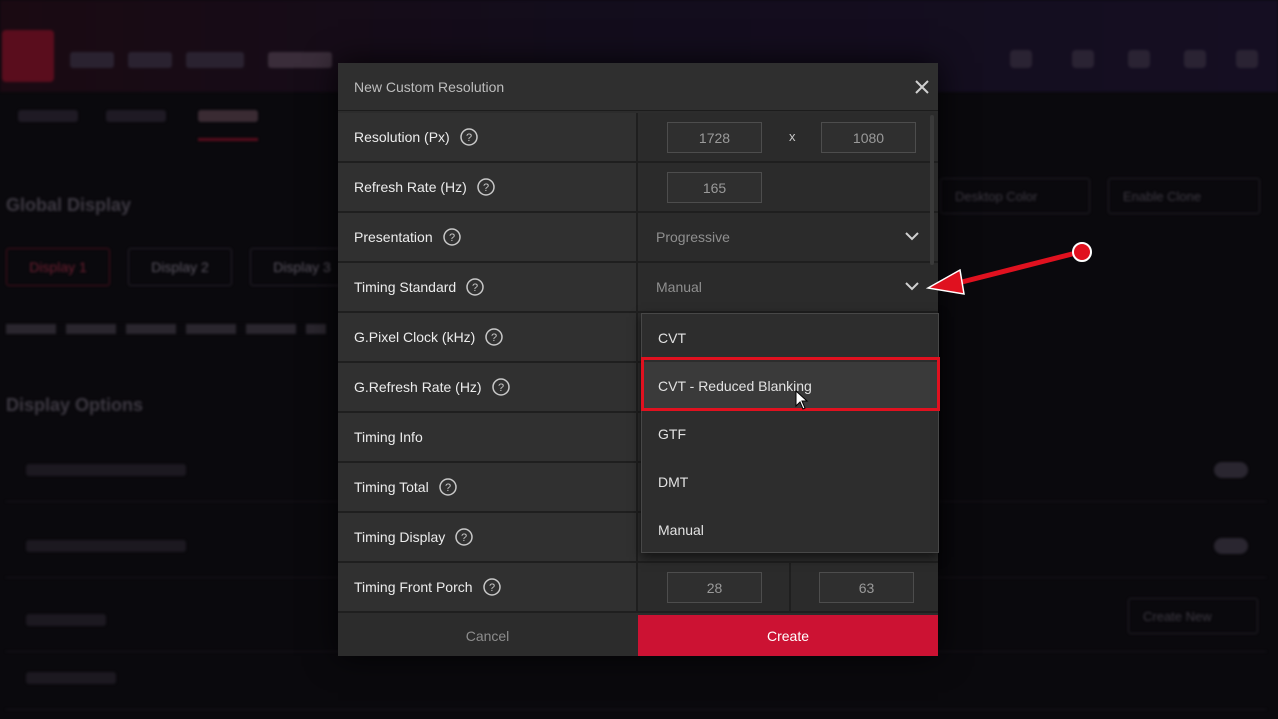 The image size is (1278, 719). I want to click on row-timing-front-porch: Timing Front Porch ? 28 63, so click(638, 588).